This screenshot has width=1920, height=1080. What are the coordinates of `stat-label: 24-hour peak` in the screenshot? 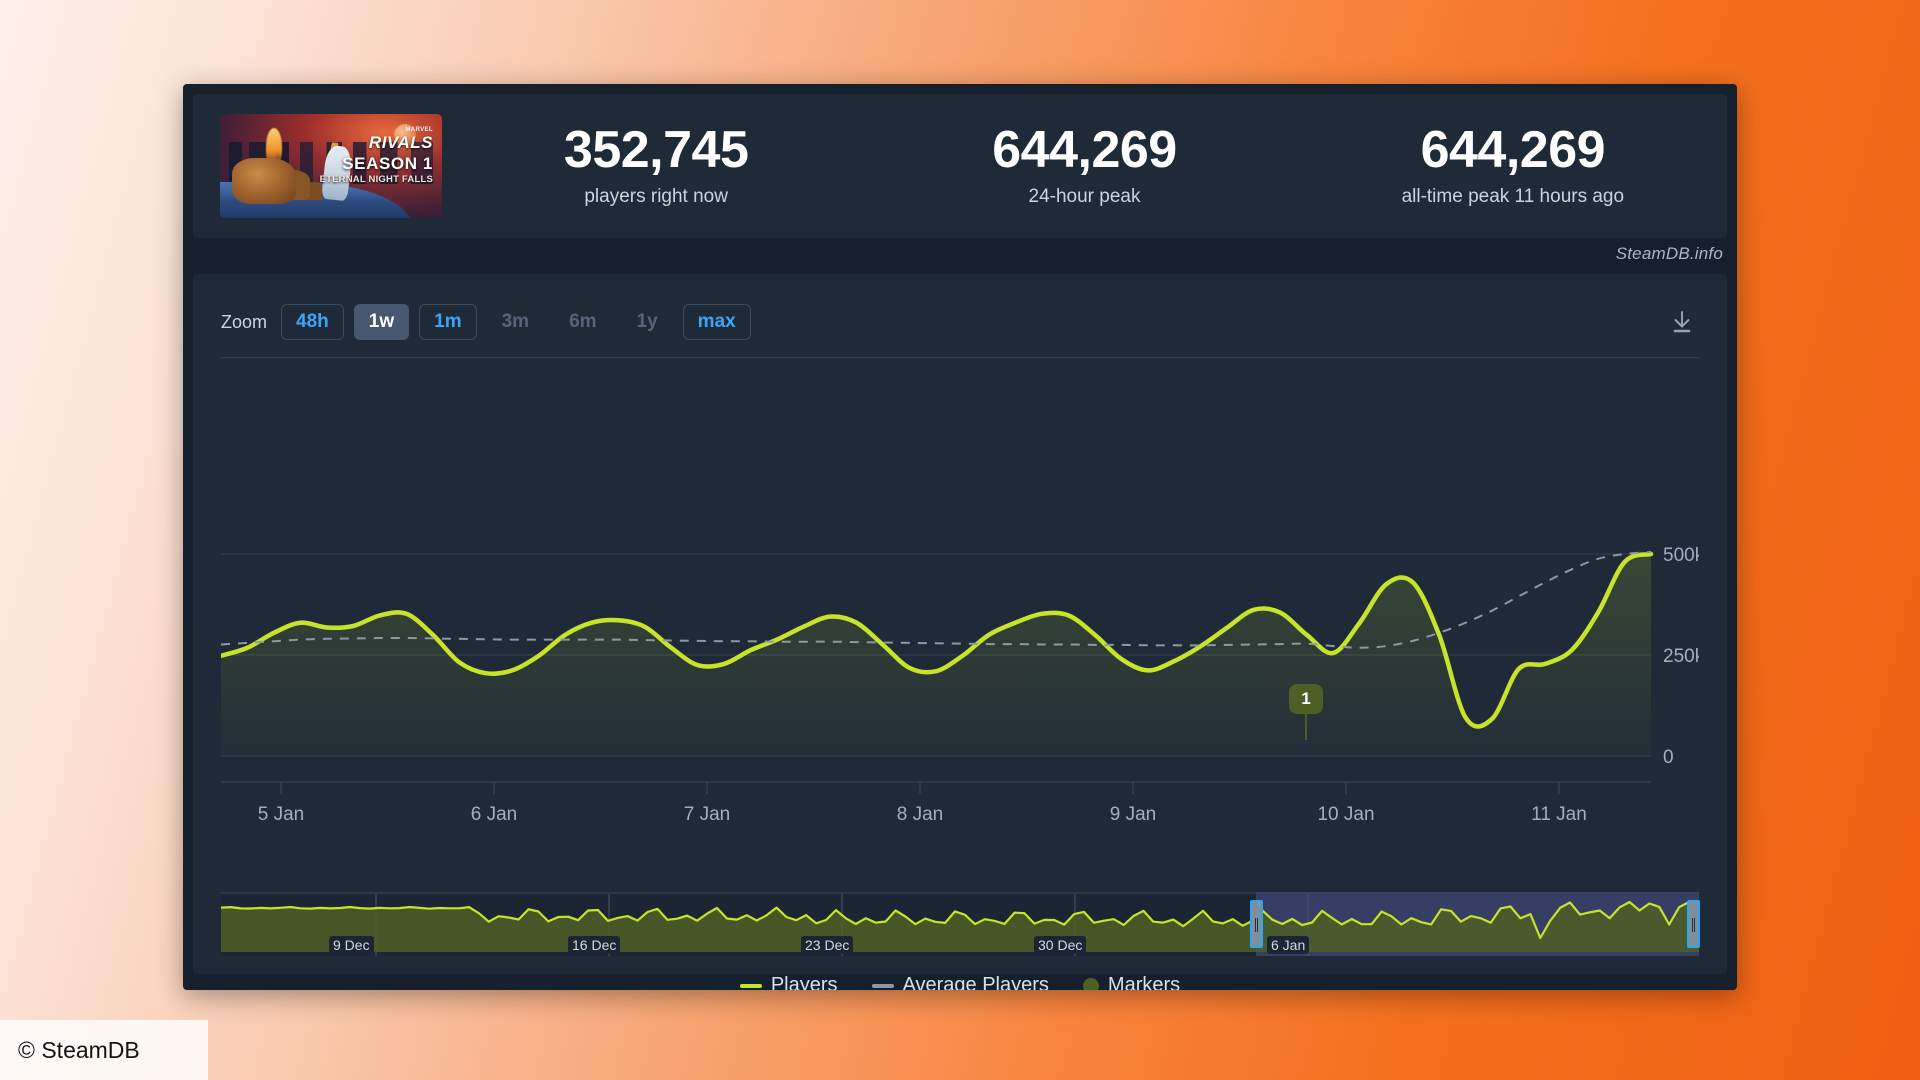 It's located at (1084, 197).